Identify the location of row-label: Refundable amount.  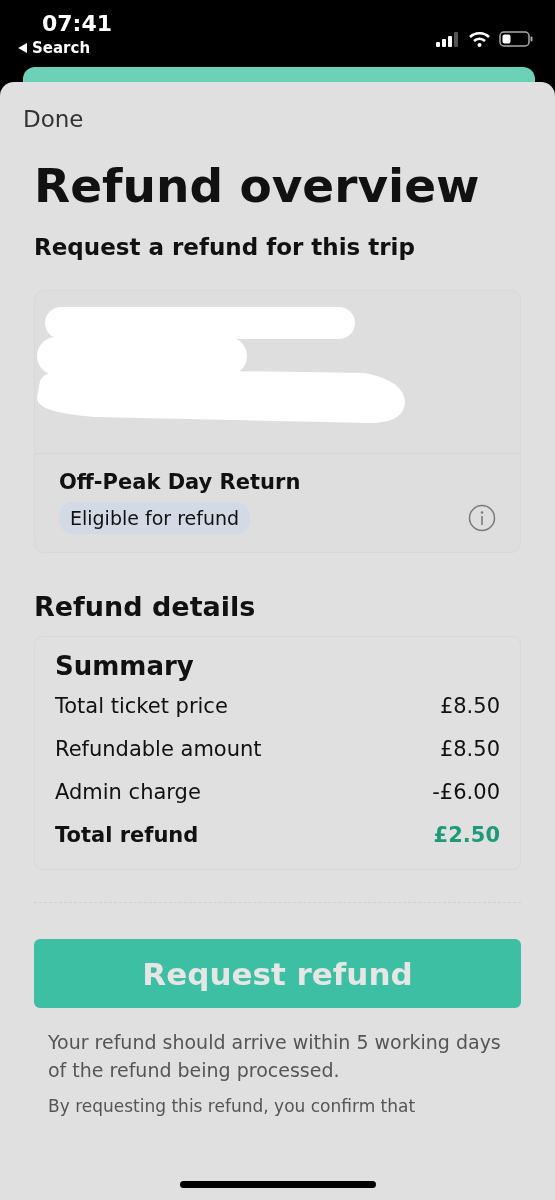
(158, 749).